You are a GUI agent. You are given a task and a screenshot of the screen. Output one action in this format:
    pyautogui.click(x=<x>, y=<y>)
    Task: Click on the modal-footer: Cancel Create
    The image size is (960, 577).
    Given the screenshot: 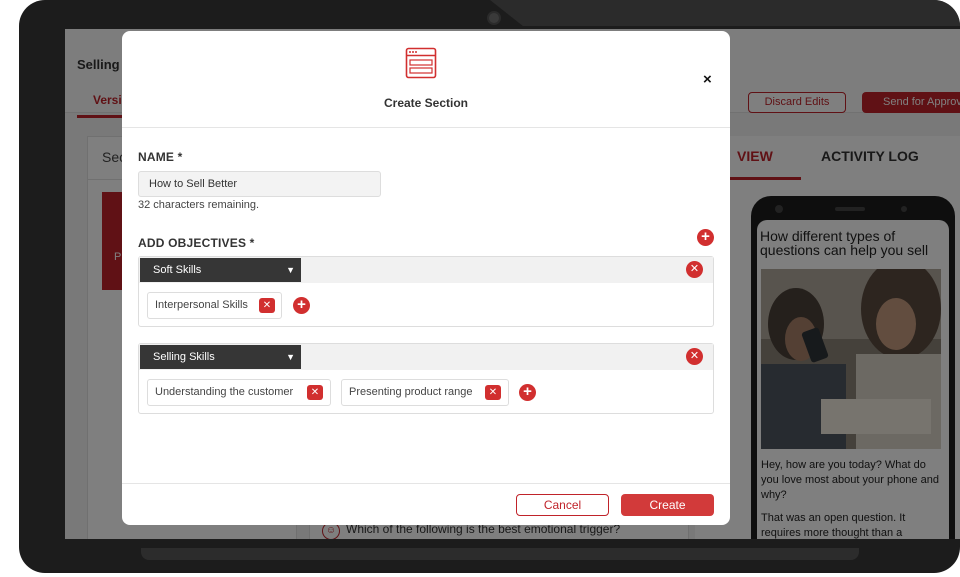 What is the action you would take?
    pyautogui.click(x=426, y=504)
    